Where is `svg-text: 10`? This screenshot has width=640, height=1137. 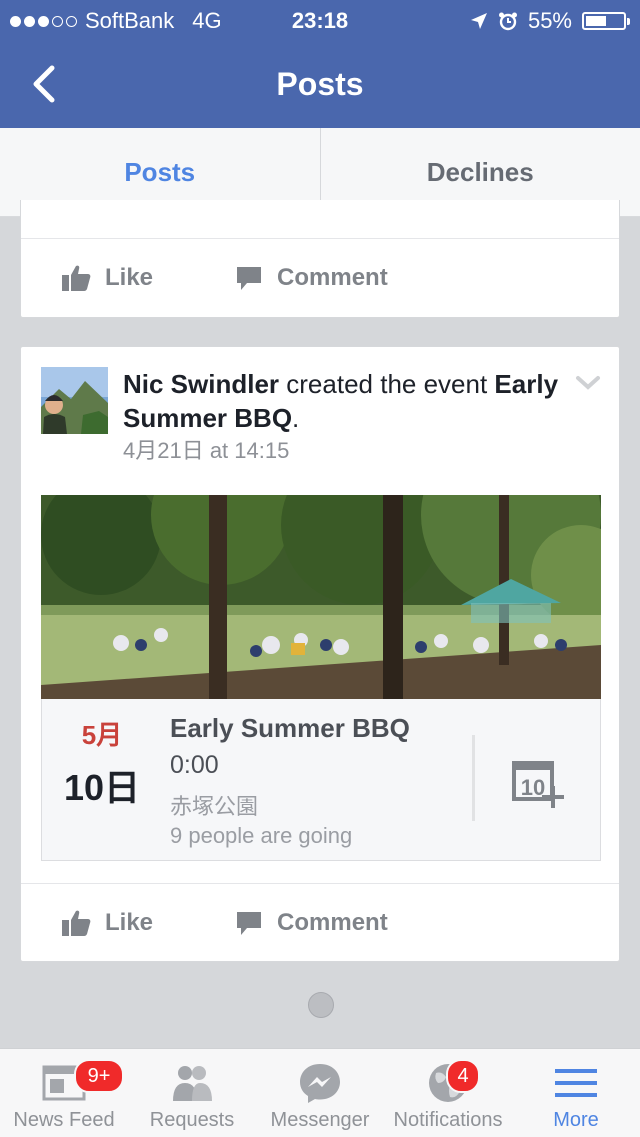 svg-text: 10 is located at coordinates (533, 787).